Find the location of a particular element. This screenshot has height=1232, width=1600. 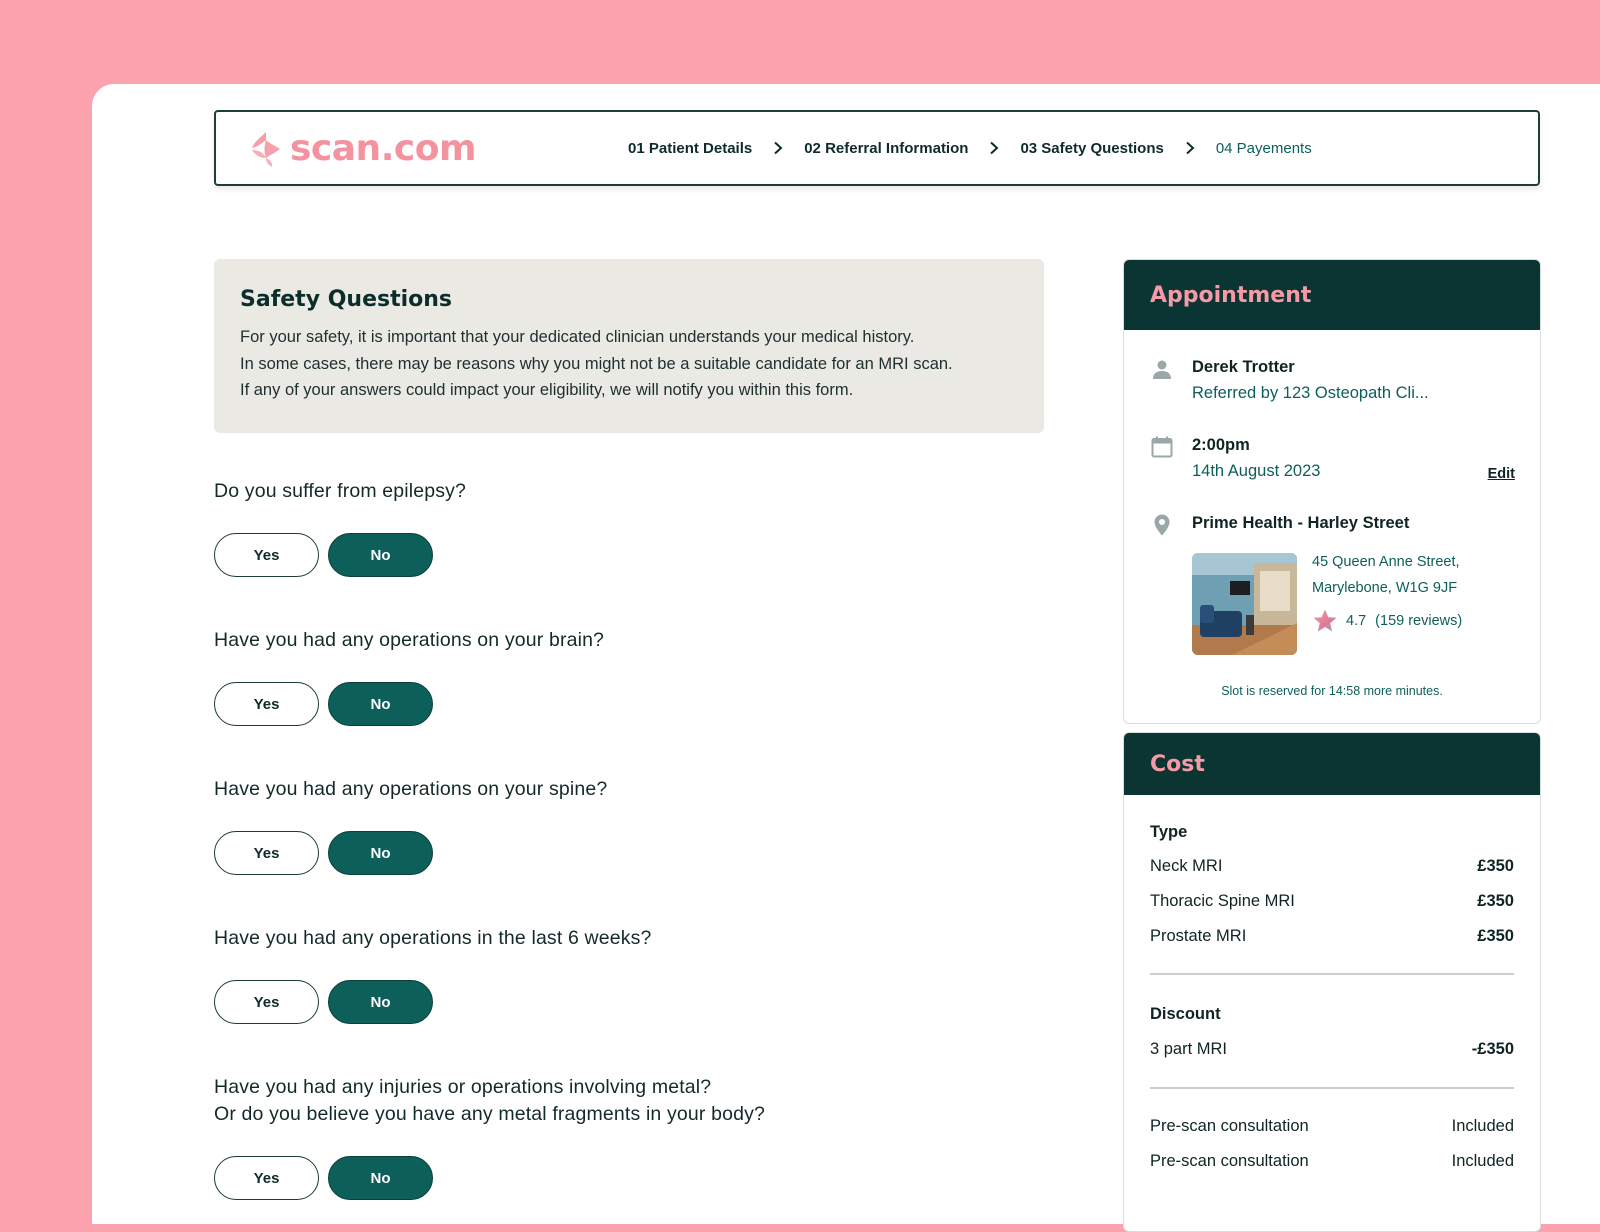

clinic-row: Prime Health - Harley Street is located at coordinates (1279, 524).